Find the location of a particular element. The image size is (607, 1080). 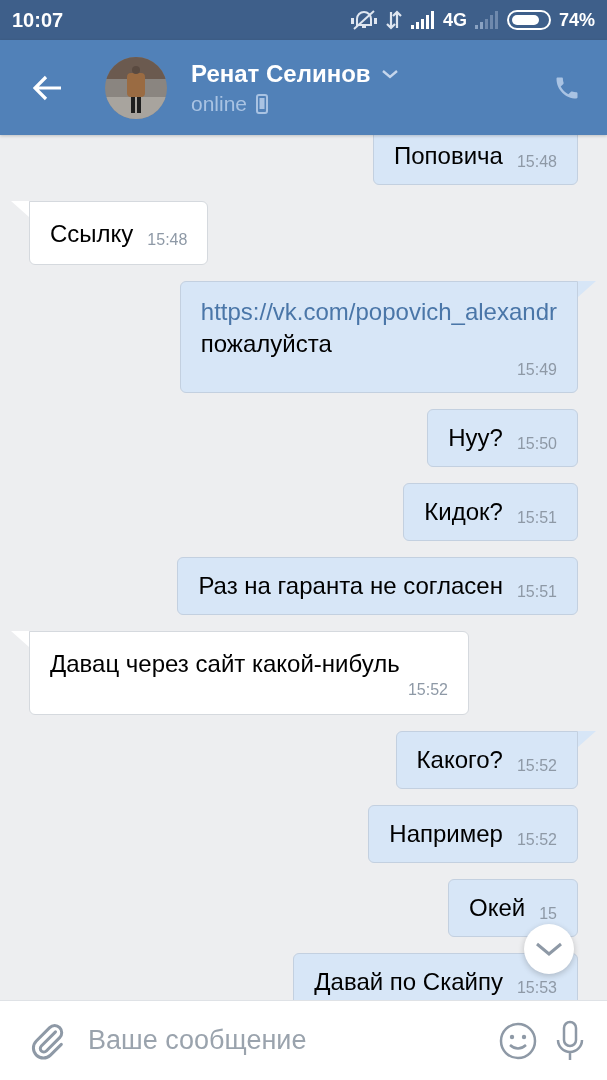

message-bubble: Давай по Скайпу 15:53 is located at coordinates (435, 976).